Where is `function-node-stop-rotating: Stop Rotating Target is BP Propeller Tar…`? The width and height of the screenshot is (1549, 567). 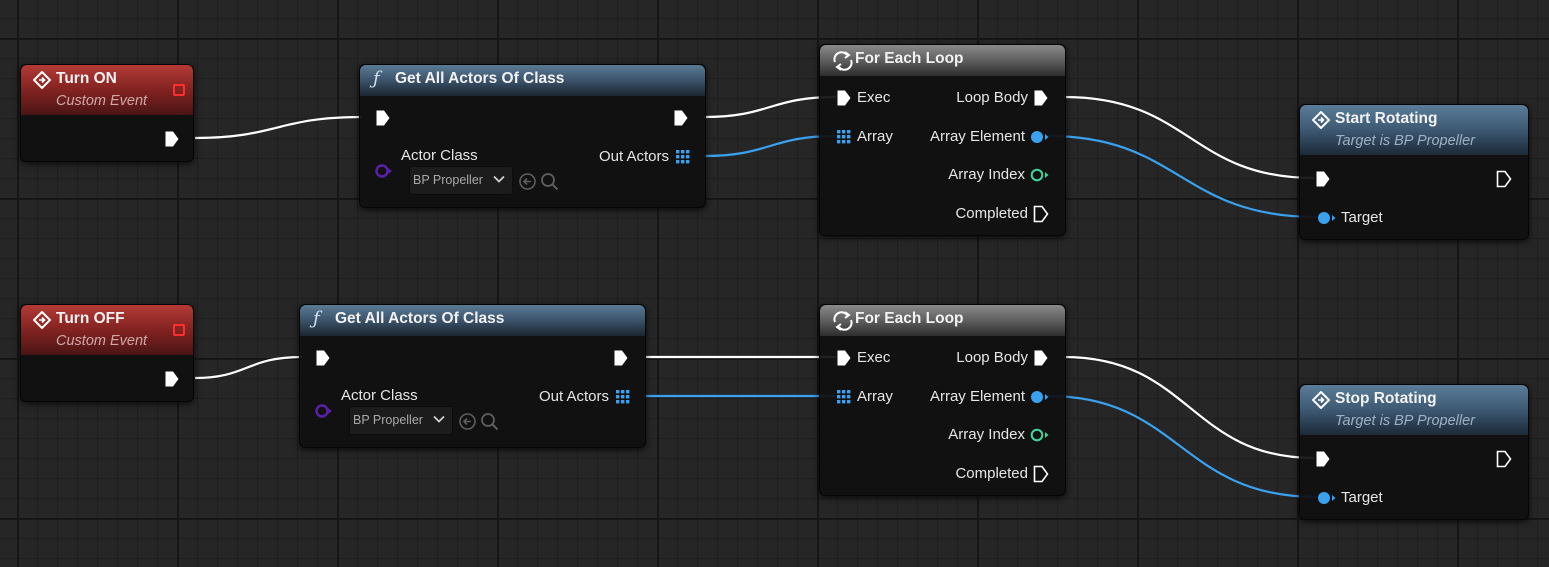
function-node-stop-rotating: Stop Rotating Target is BP Propeller Tar… is located at coordinates (1414, 452).